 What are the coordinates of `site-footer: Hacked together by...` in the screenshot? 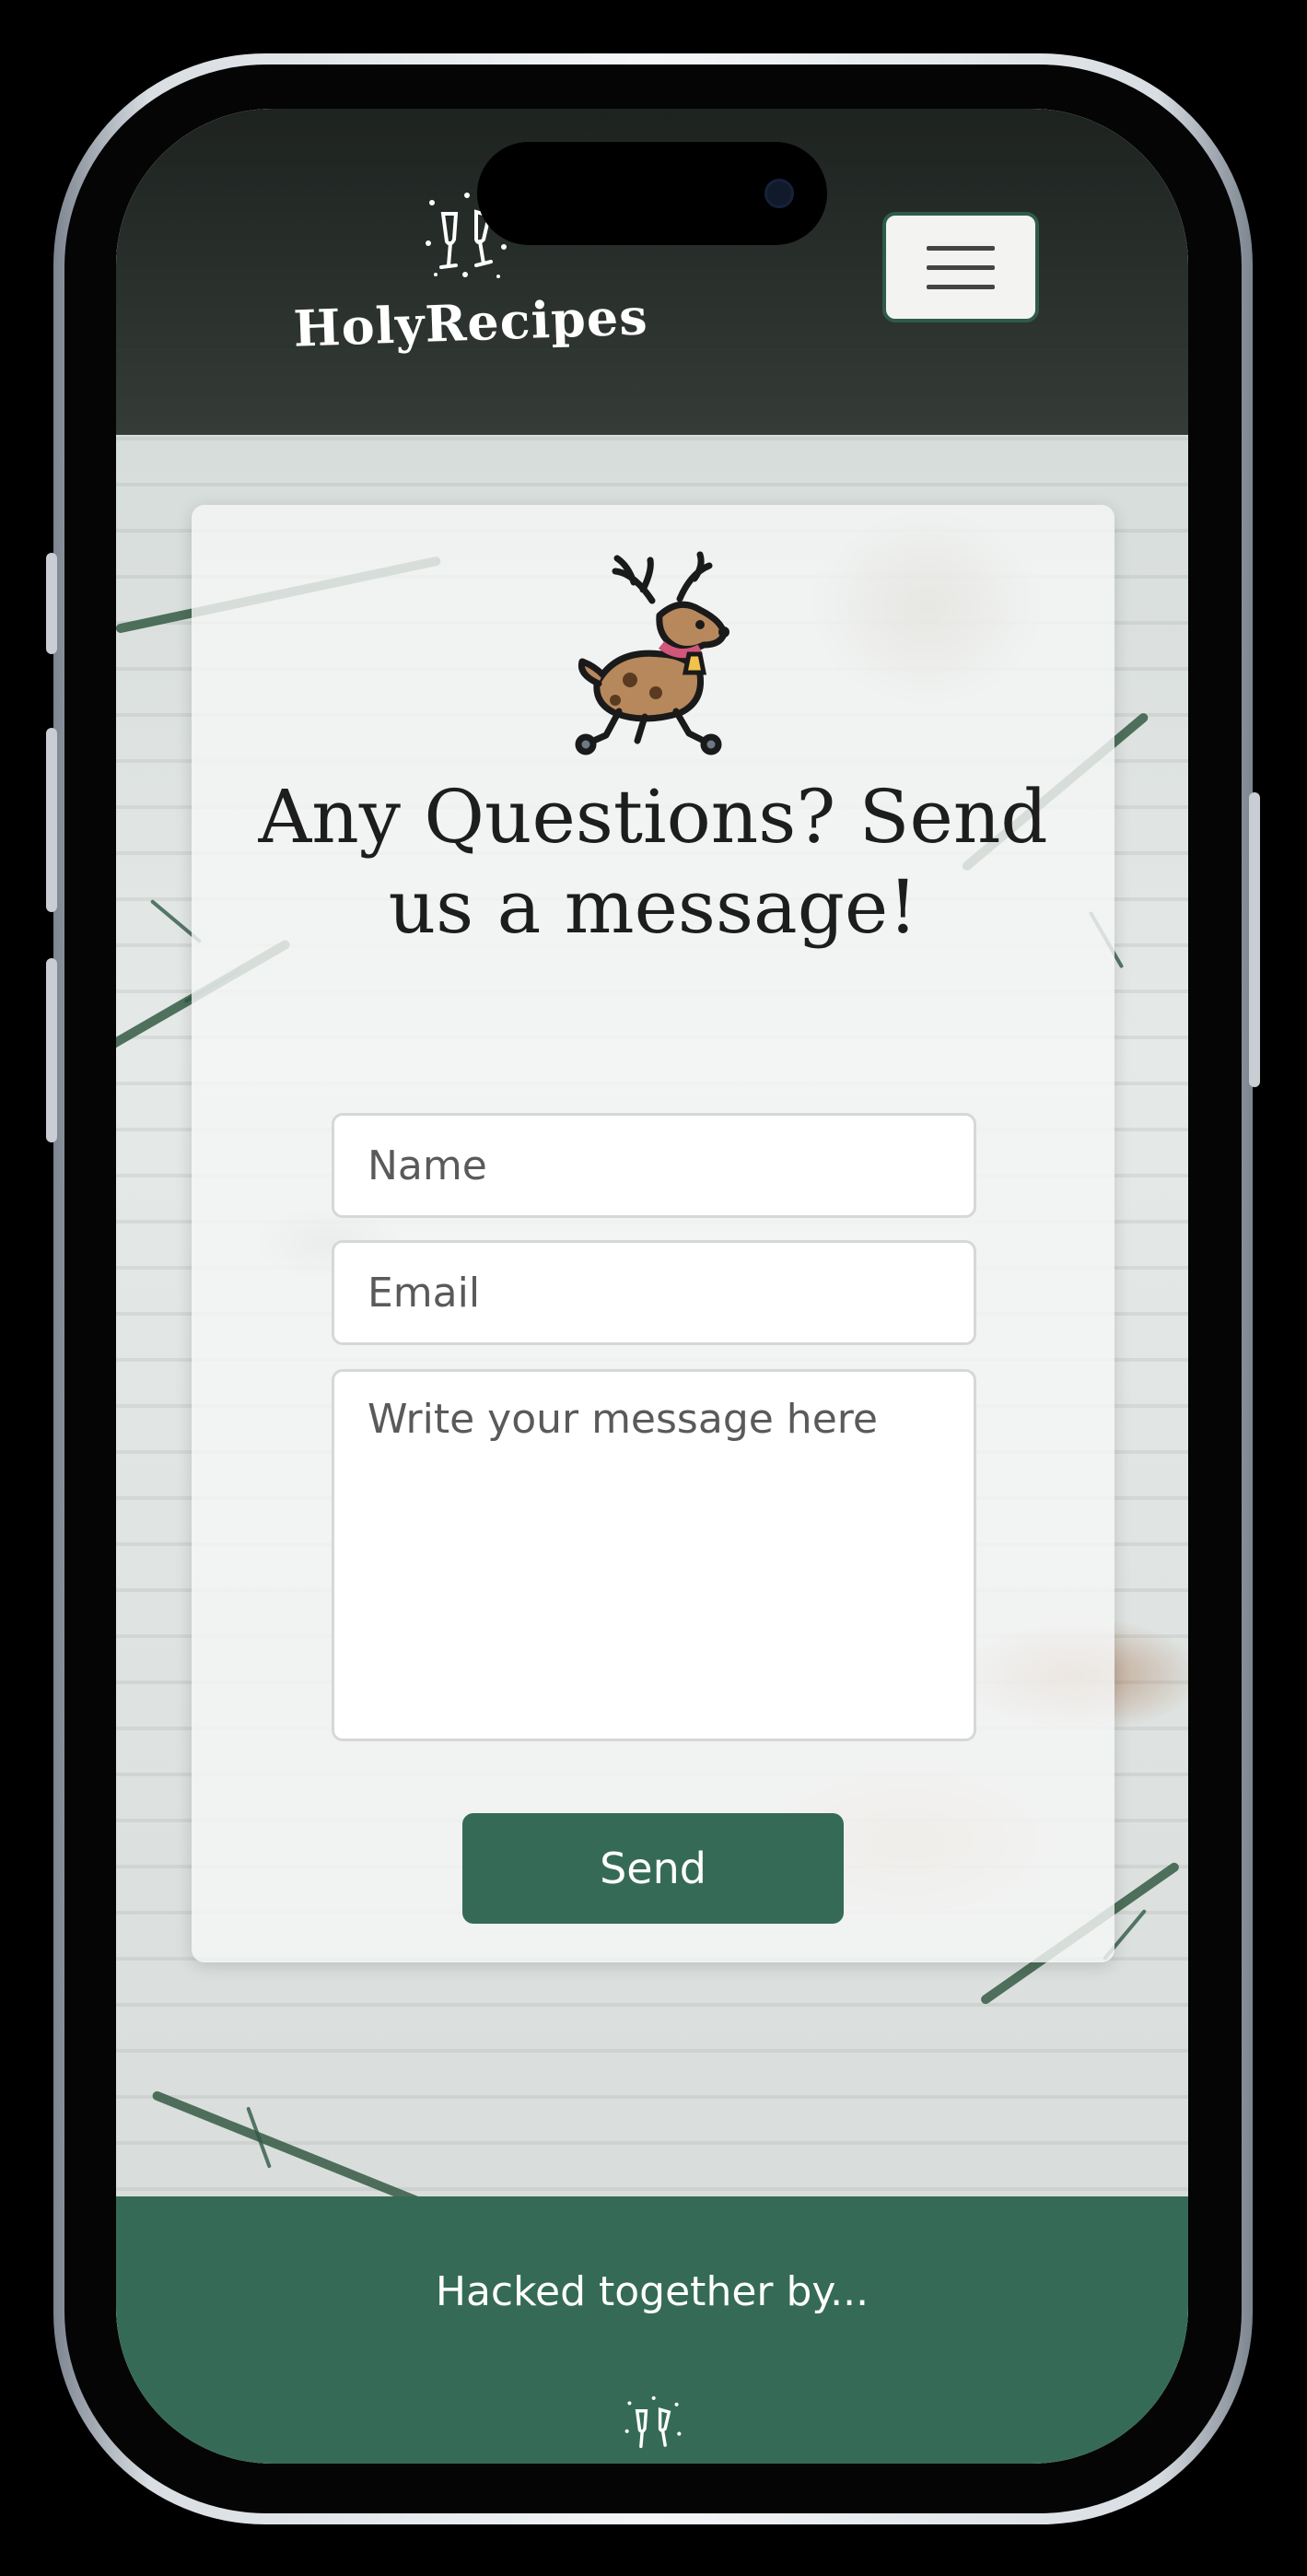 It's located at (652, 2330).